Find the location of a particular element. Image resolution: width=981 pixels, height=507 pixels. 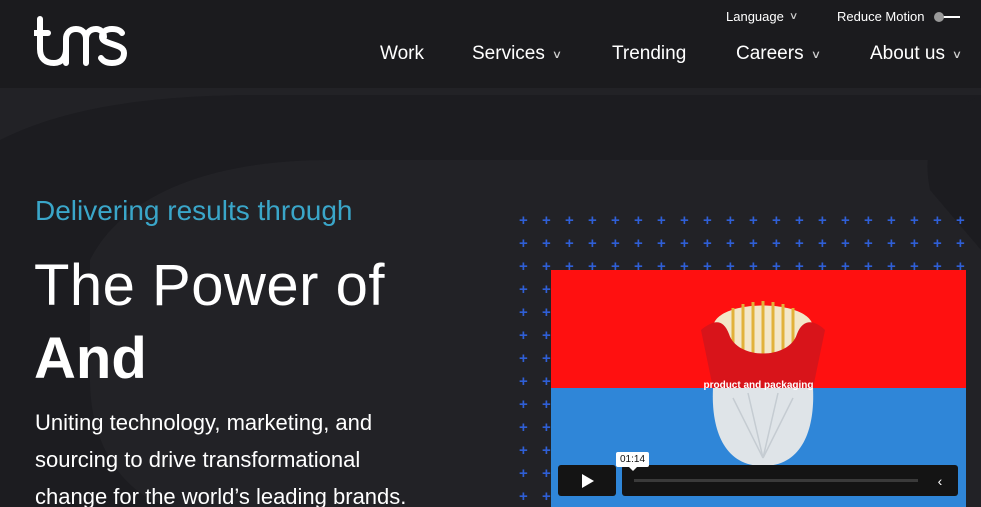

video-progress-bar is located at coordinates (776, 480).